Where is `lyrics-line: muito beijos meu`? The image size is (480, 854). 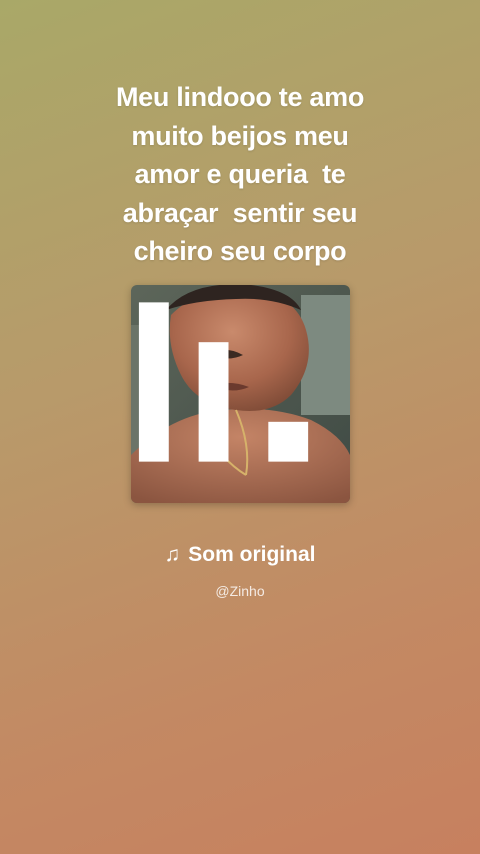
lyrics-line: muito beijos meu is located at coordinates (240, 135).